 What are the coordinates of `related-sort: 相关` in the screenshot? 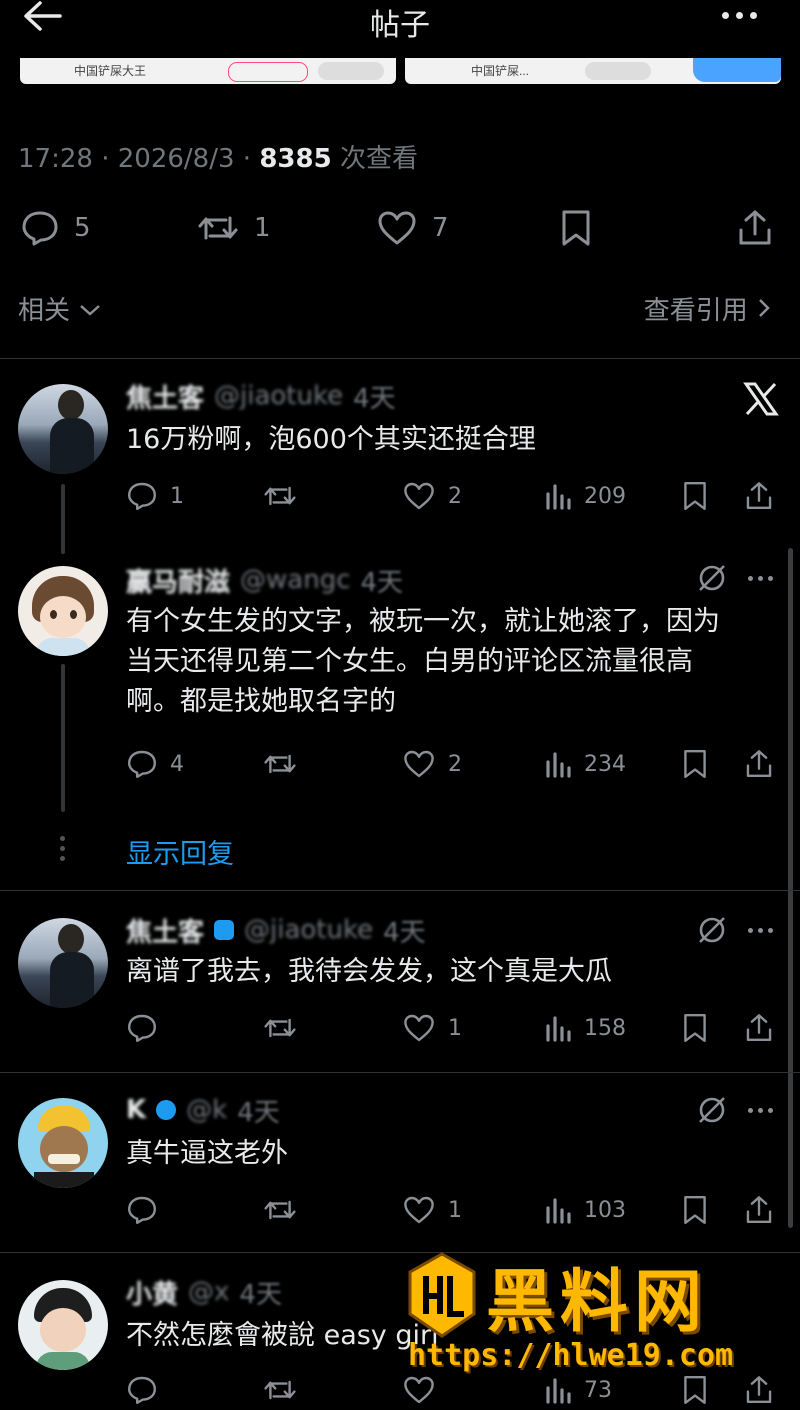 It's located at (60, 308).